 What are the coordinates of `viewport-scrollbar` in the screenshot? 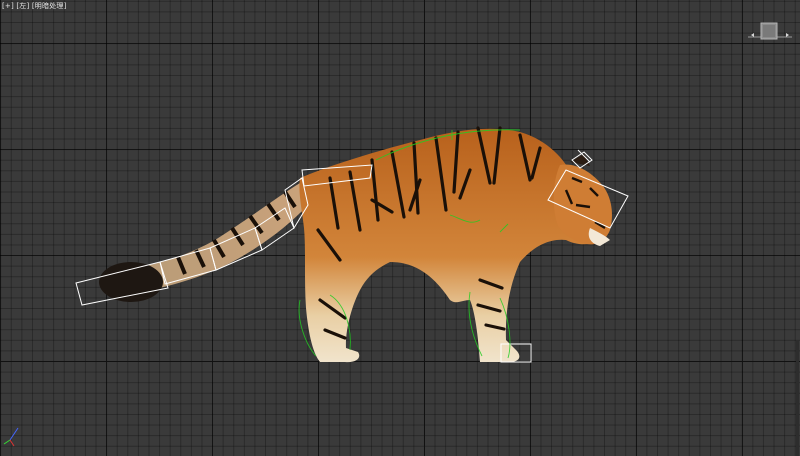 It's located at (797, 398).